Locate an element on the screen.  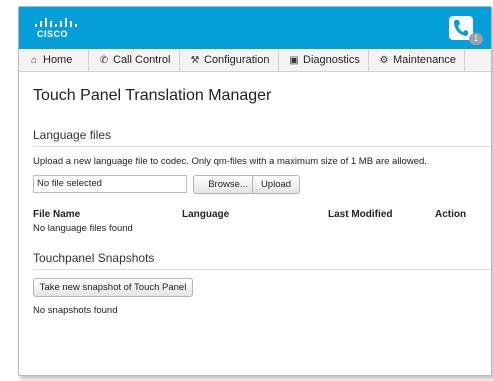
tab-maintenance: ⚙ Maintenance is located at coordinates (417, 60).